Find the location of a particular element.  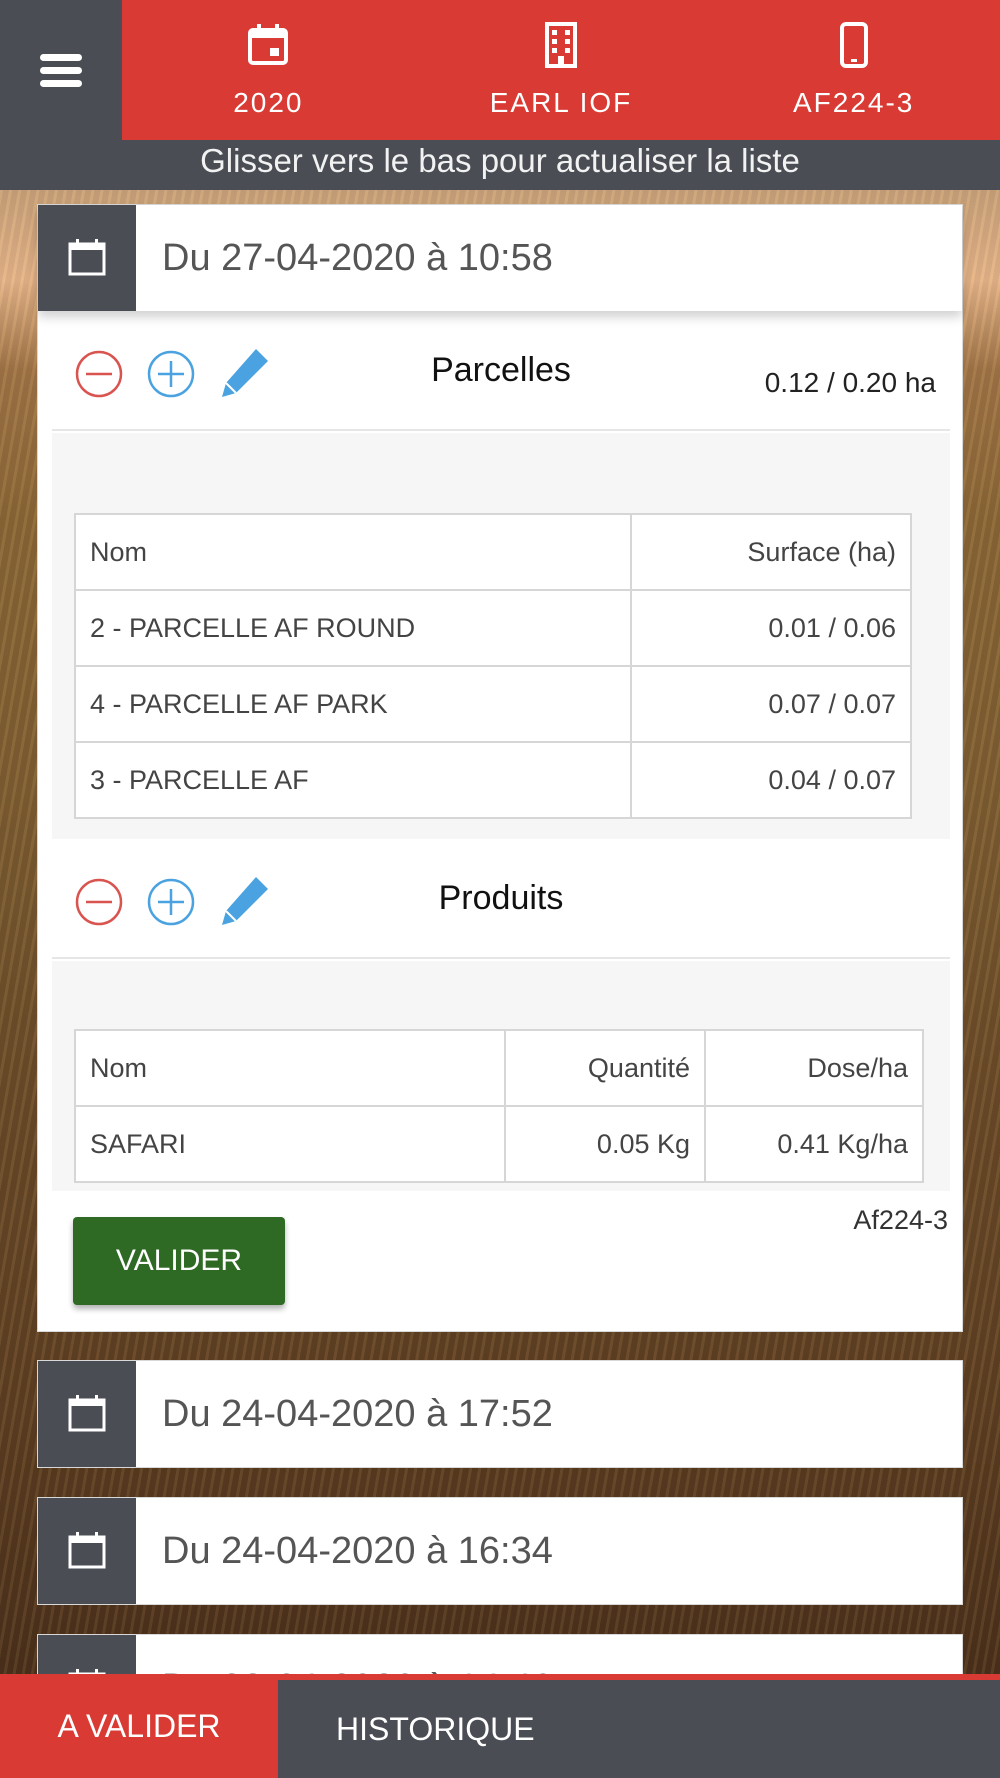

parcelles-total-surface: 0.12 / 0.20 ha is located at coordinates (850, 382).